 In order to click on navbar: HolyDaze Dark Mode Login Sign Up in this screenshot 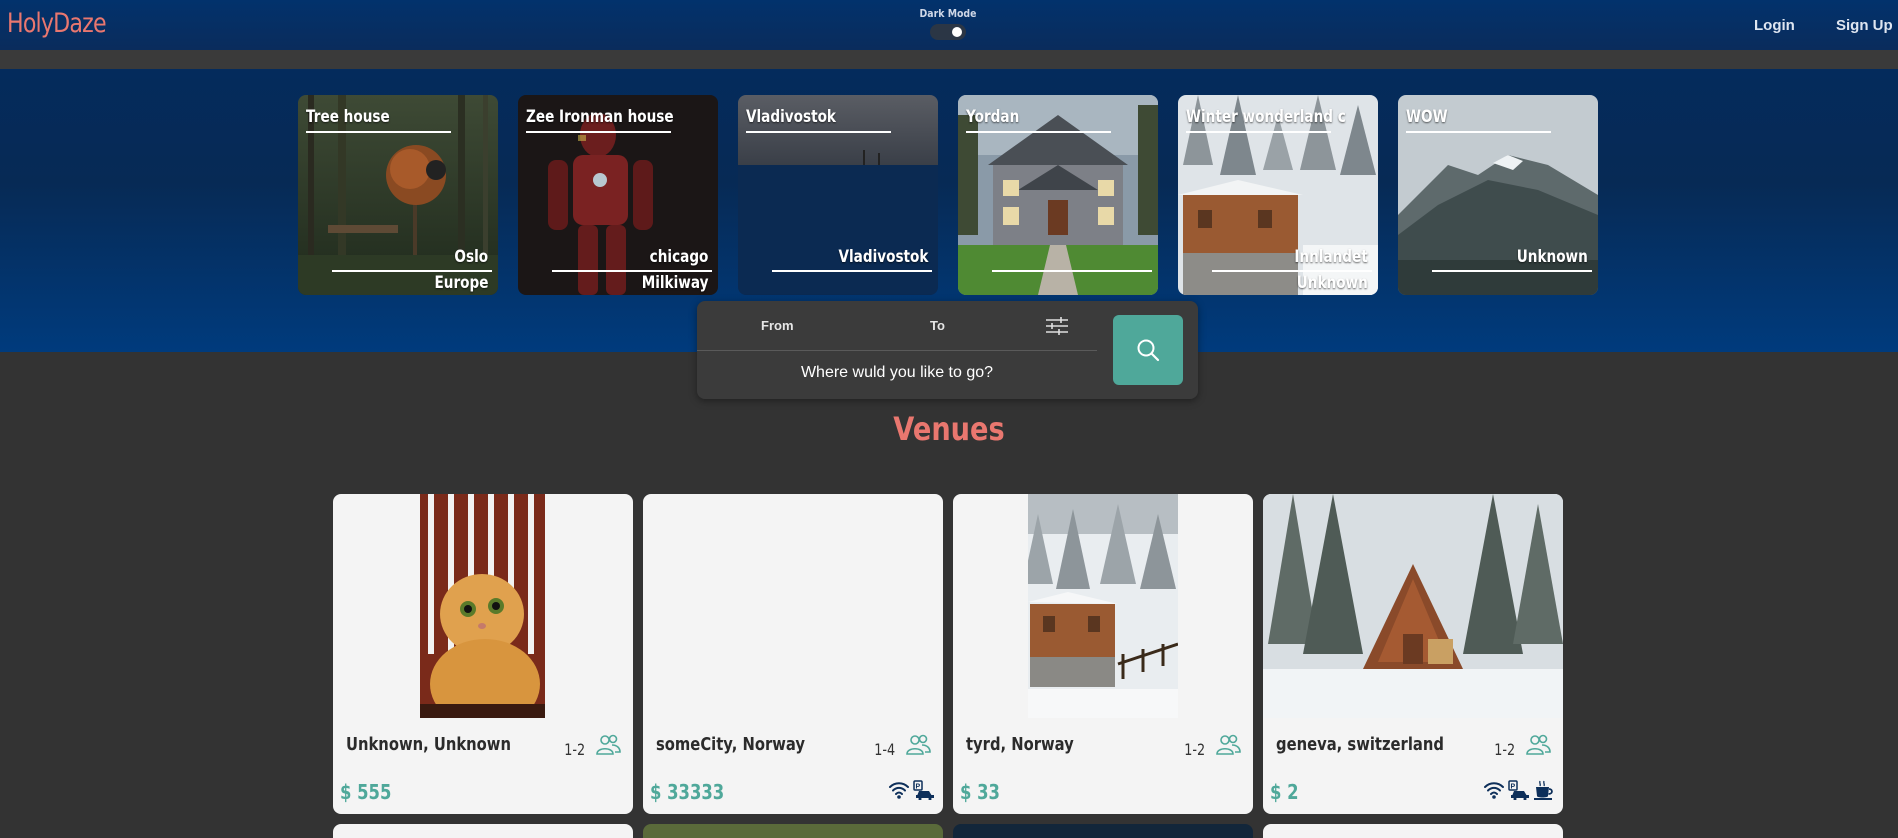, I will do `click(949, 25)`.